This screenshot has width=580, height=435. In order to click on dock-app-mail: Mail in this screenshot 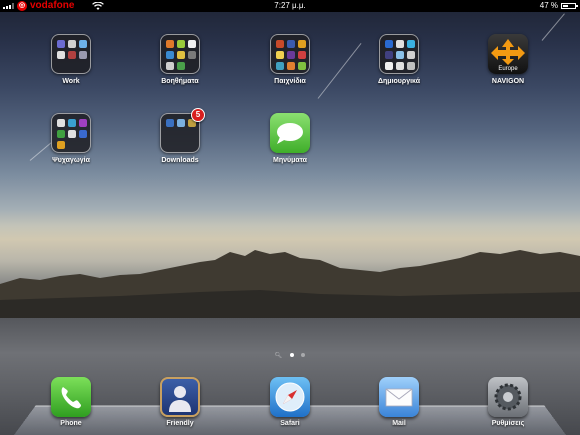, I will do `click(399, 402)`.